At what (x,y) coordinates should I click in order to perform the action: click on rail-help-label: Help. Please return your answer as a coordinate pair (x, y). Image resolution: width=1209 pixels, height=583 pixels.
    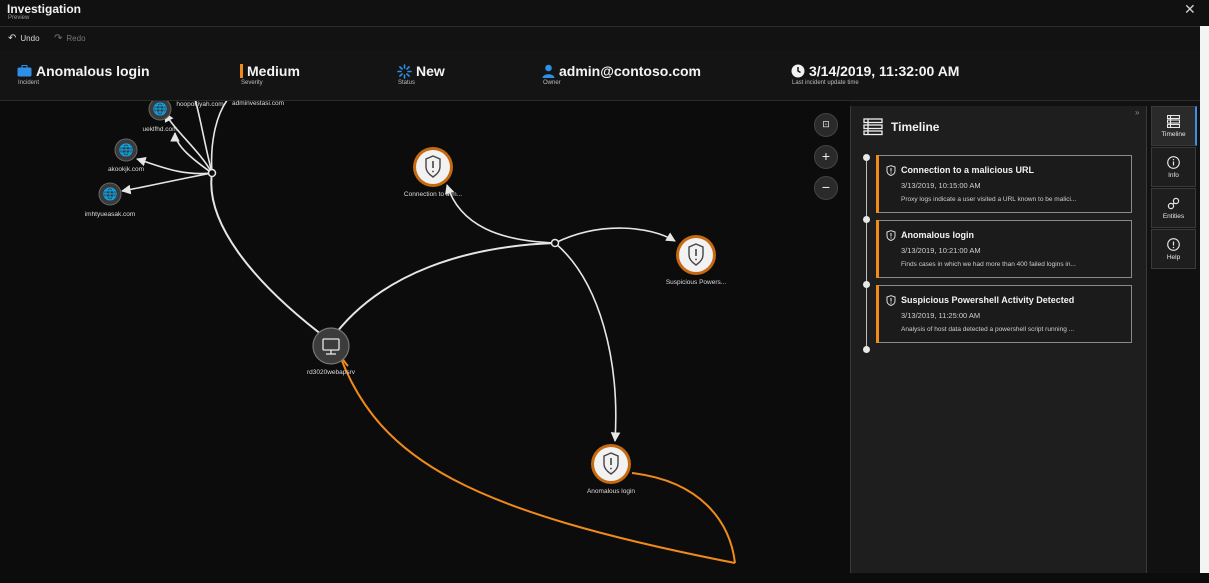
    Looking at the image, I should click on (1173, 257).